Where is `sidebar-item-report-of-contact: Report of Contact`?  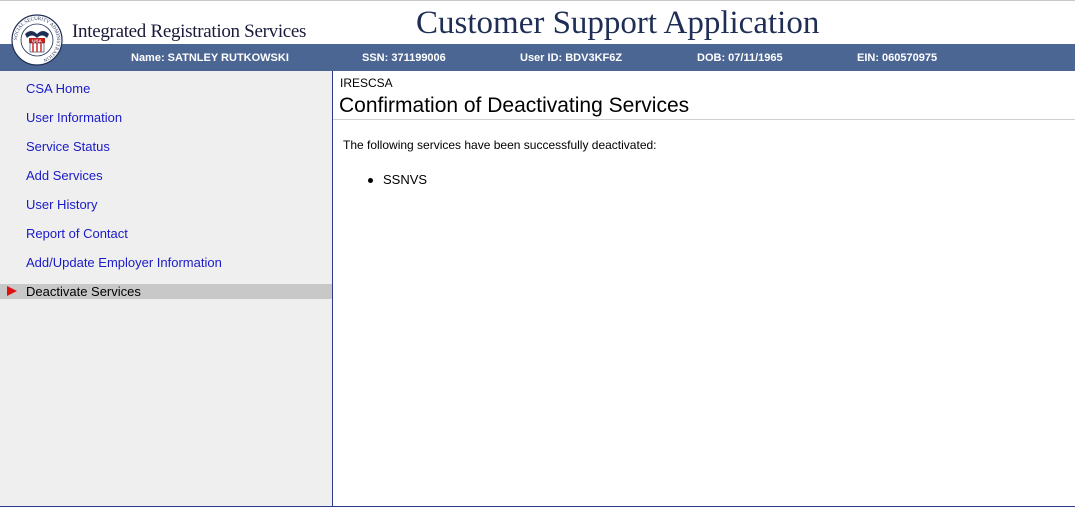
sidebar-item-report-of-contact: Report of Contact is located at coordinates (77, 233).